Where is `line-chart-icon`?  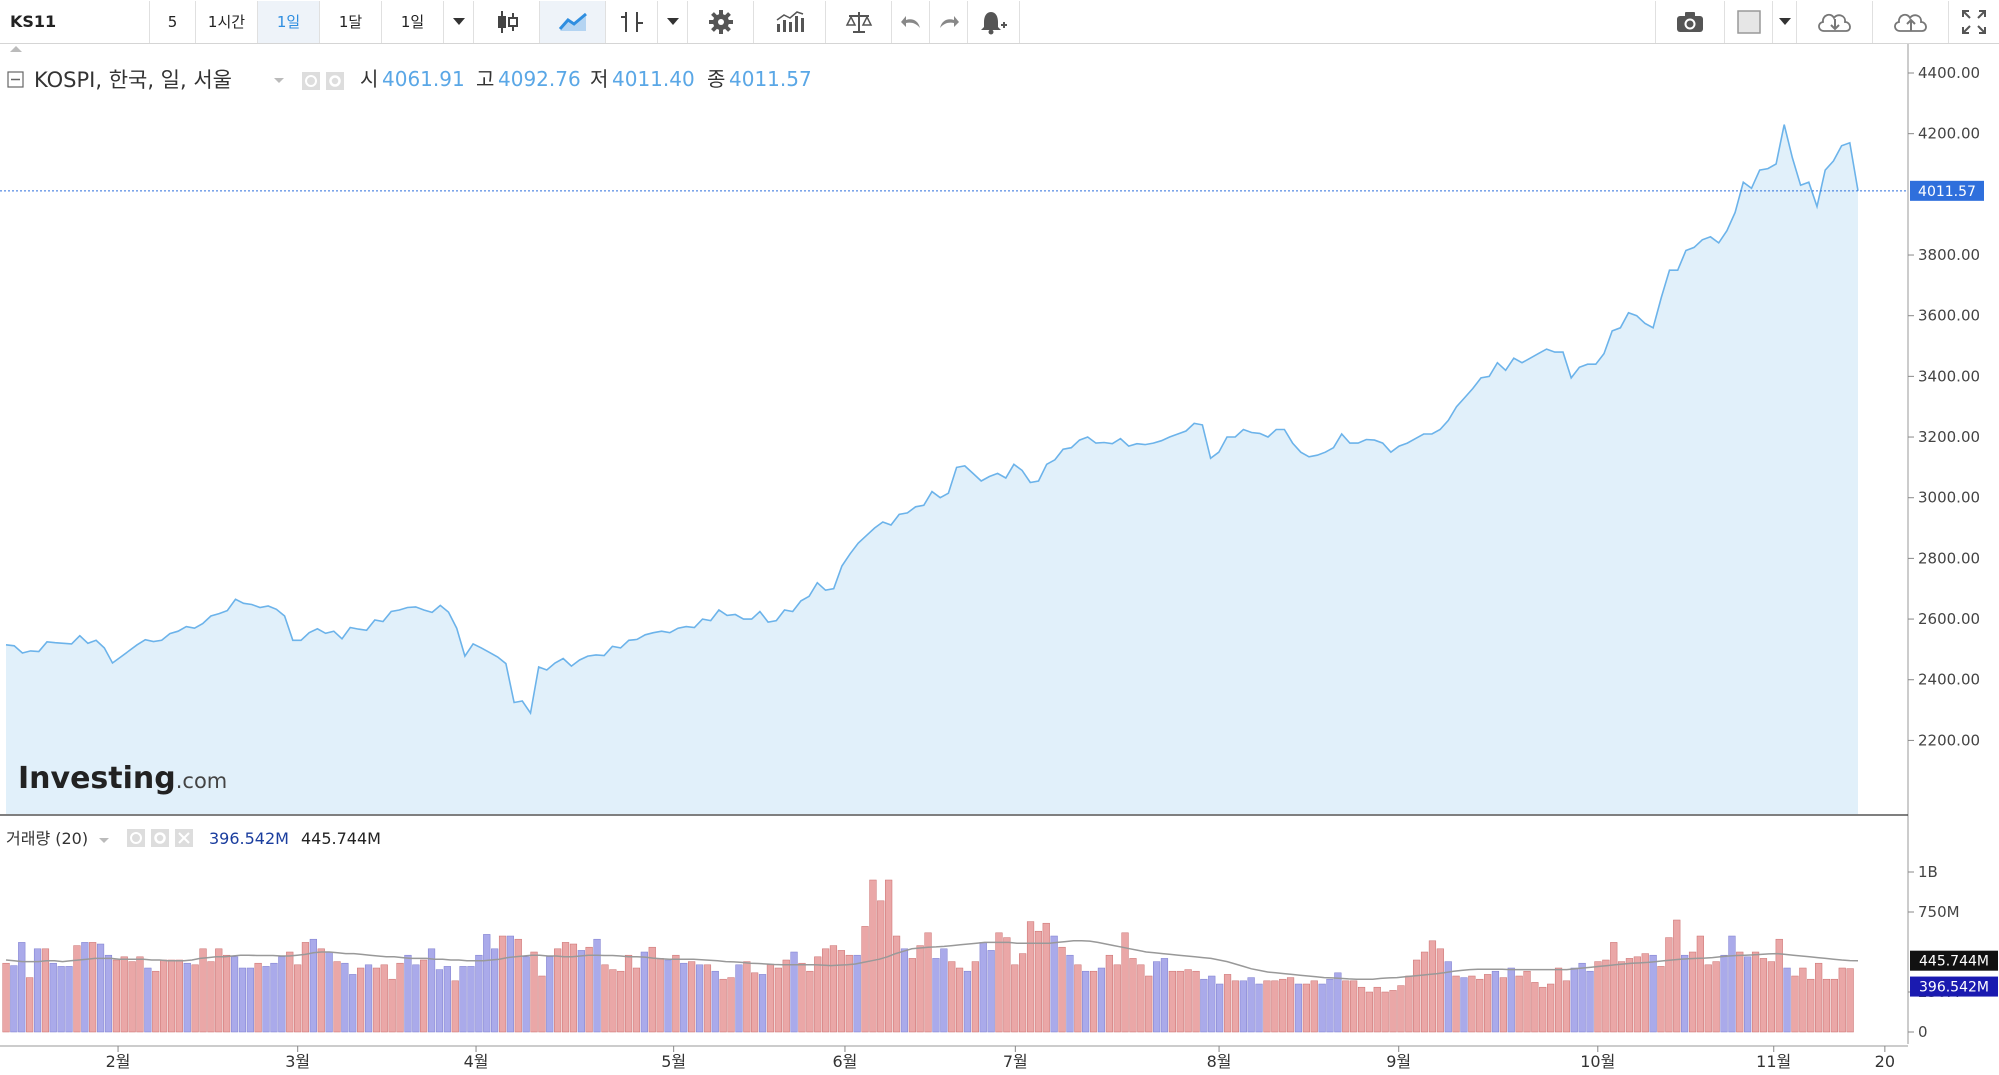
line-chart-icon is located at coordinates (573, 21).